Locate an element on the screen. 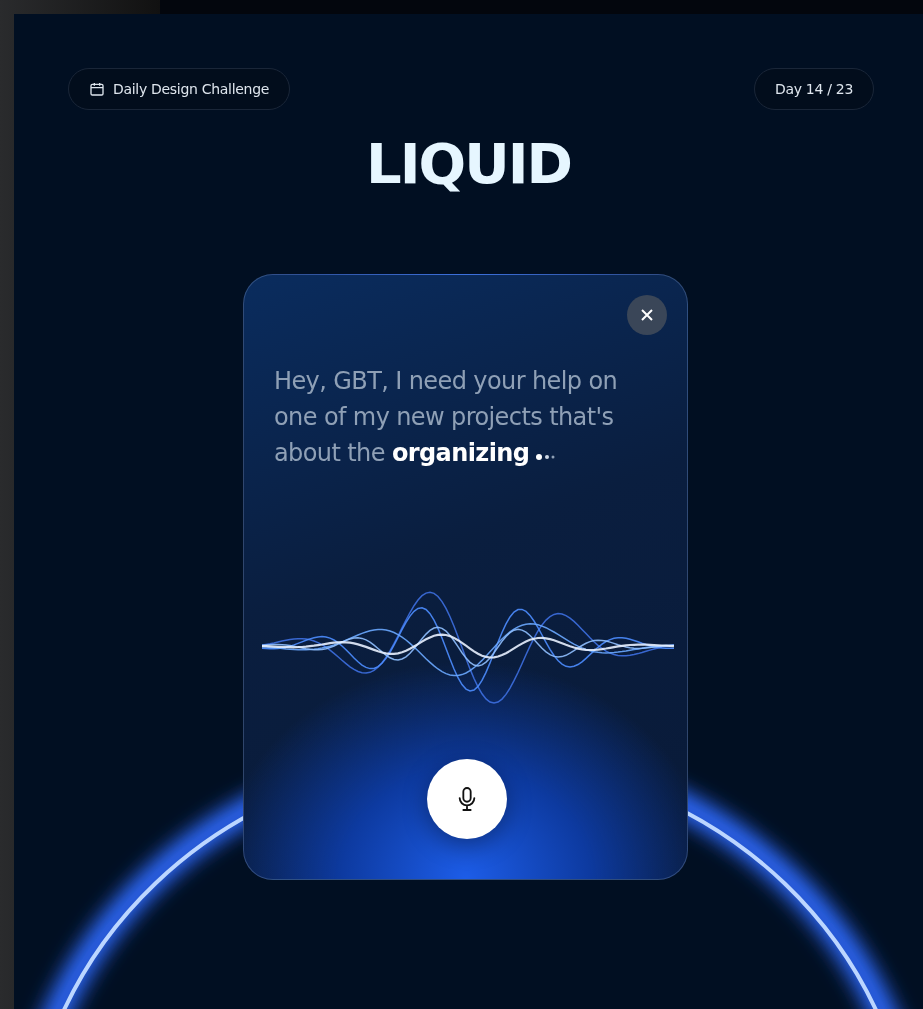 The image size is (923, 1009). transcript-text: Hey, GBT, I need your help on one of my new projects that's about the organizing is located at coordinates (446, 417).